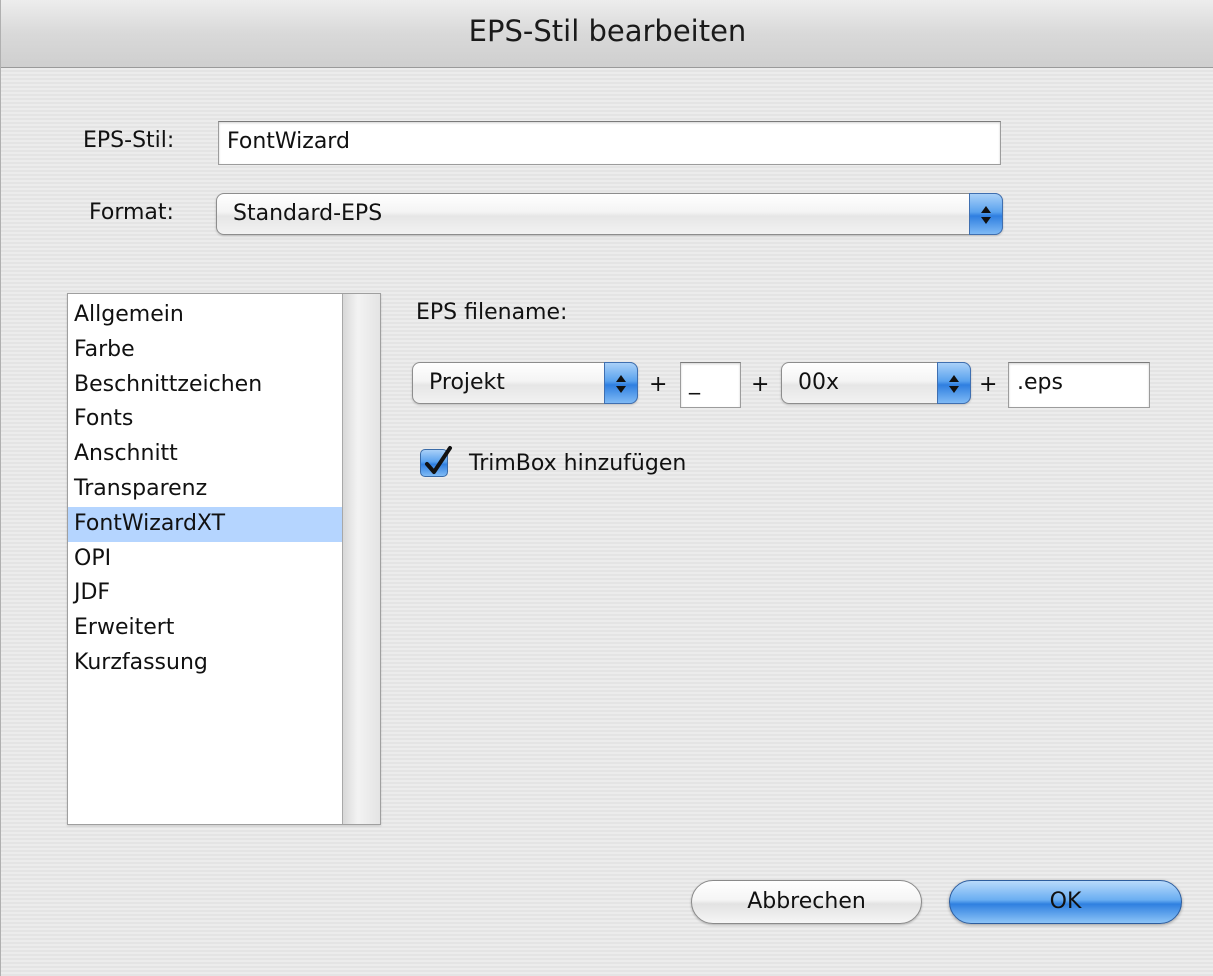  What do you see at coordinates (205, 419) in the screenshot?
I see `list-item-fonts: Fonts` at bounding box center [205, 419].